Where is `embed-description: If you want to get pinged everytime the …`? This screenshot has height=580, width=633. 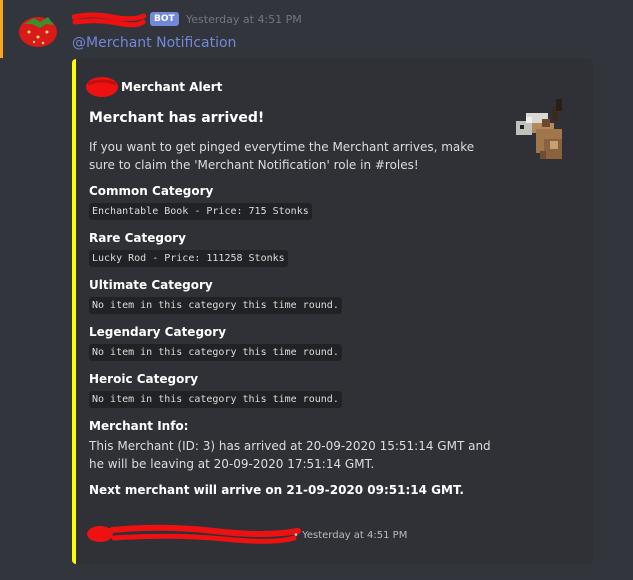 embed-description: If you want to get pinged everytime the … is located at coordinates (282, 156).